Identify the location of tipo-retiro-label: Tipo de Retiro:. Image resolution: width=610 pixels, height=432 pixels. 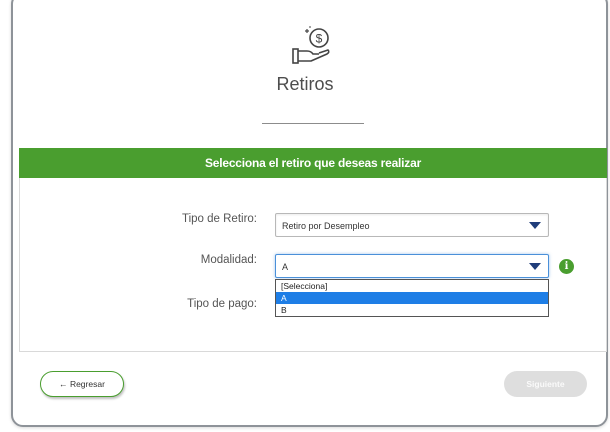
(219, 219).